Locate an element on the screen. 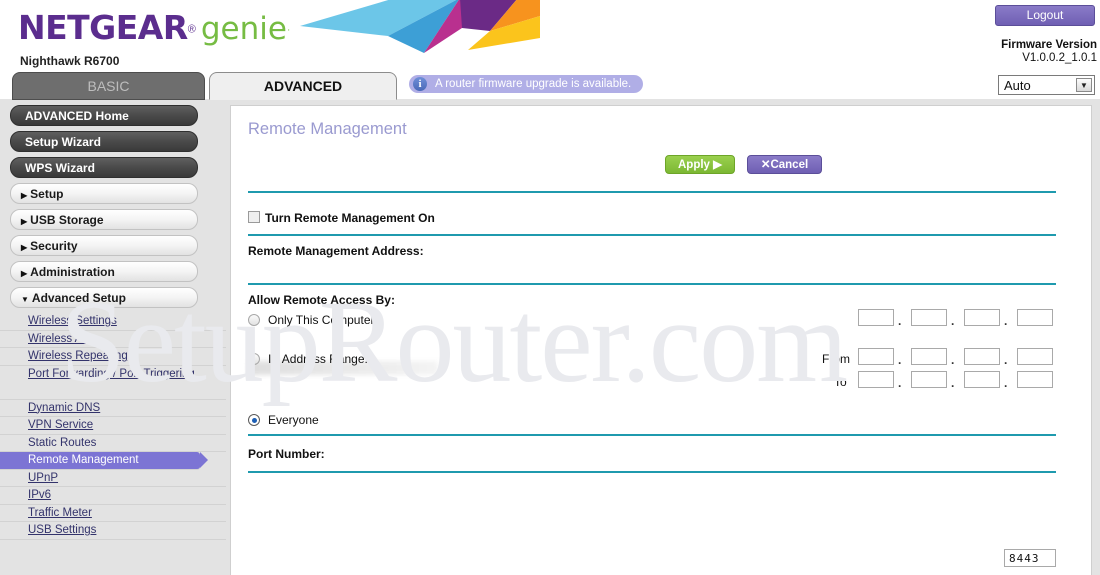 The width and height of the screenshot is (1100, 575). chevron-down-icon: ▼ is located at coordinates (25, 299).